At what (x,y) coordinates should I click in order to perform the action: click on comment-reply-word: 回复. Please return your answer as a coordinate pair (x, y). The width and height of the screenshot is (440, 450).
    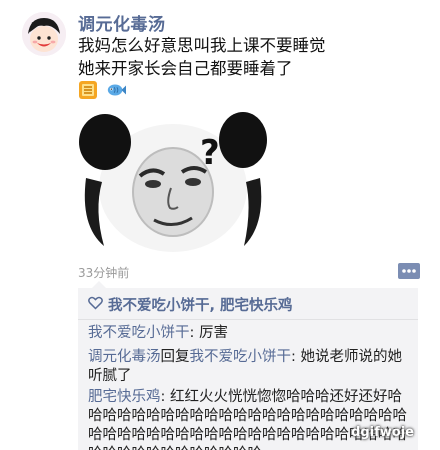
    Looking at the image, I should click on (175, 357).